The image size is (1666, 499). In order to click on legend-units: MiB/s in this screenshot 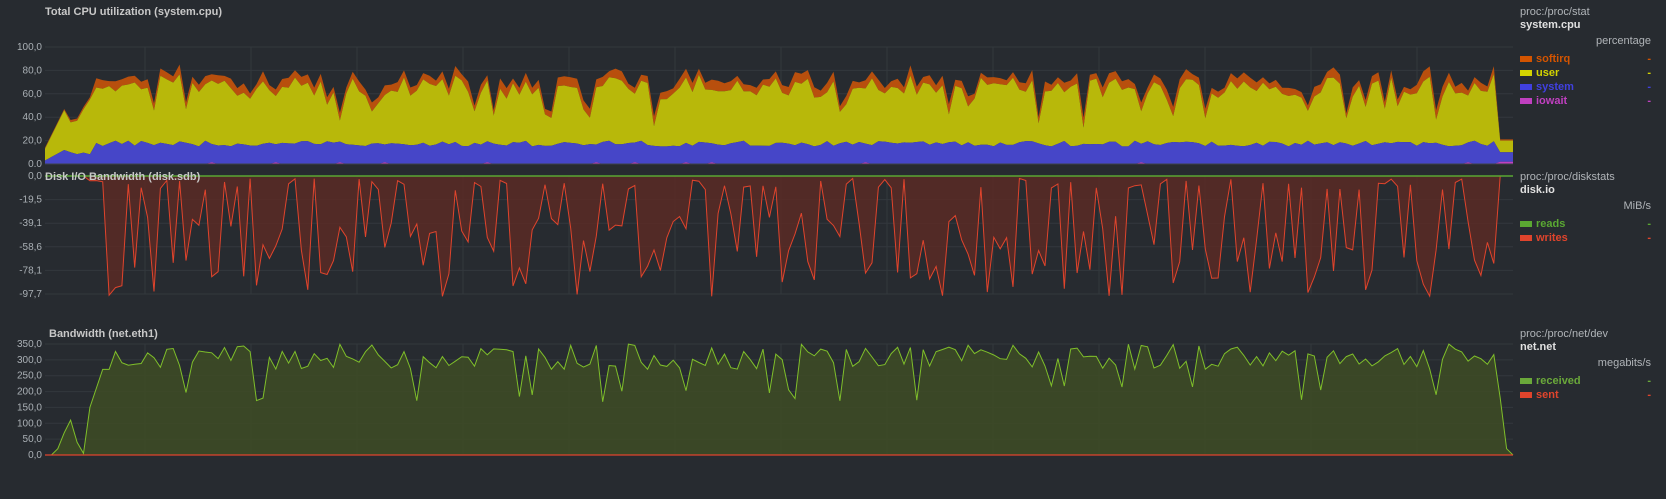, I will do `click(1637, 206)`.